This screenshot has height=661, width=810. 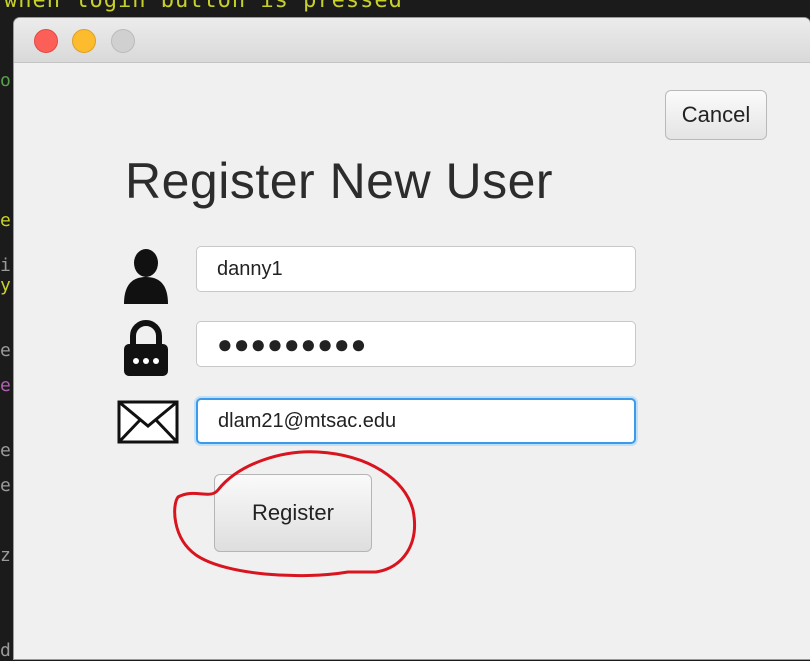 What do you see at coordinates (716, 115) in the screenshot?
I see `cancel-button: Cancel` at bounding box center [716, 115].